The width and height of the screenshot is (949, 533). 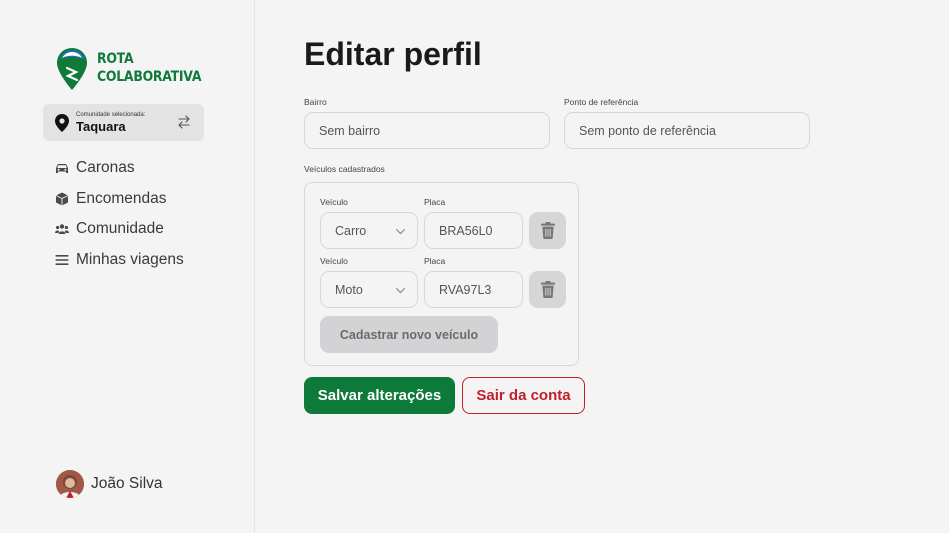 What do you see at coordinates (350, 130) in the screenshot?
I see `bairro-placeholder: Sem bairro` at bounding box center [350, 130].